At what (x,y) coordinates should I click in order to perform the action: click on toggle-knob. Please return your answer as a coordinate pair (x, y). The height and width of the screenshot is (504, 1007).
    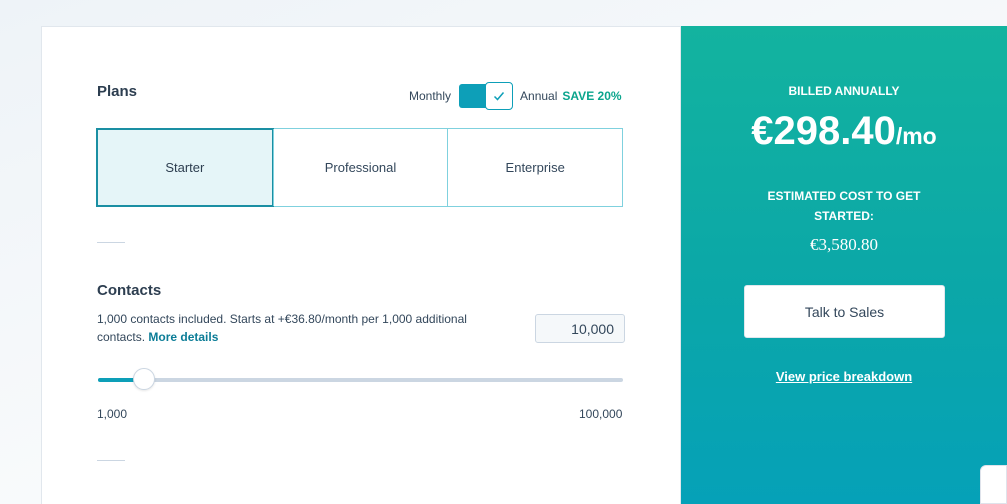
    Looking at the image, I should click on (499, 96).